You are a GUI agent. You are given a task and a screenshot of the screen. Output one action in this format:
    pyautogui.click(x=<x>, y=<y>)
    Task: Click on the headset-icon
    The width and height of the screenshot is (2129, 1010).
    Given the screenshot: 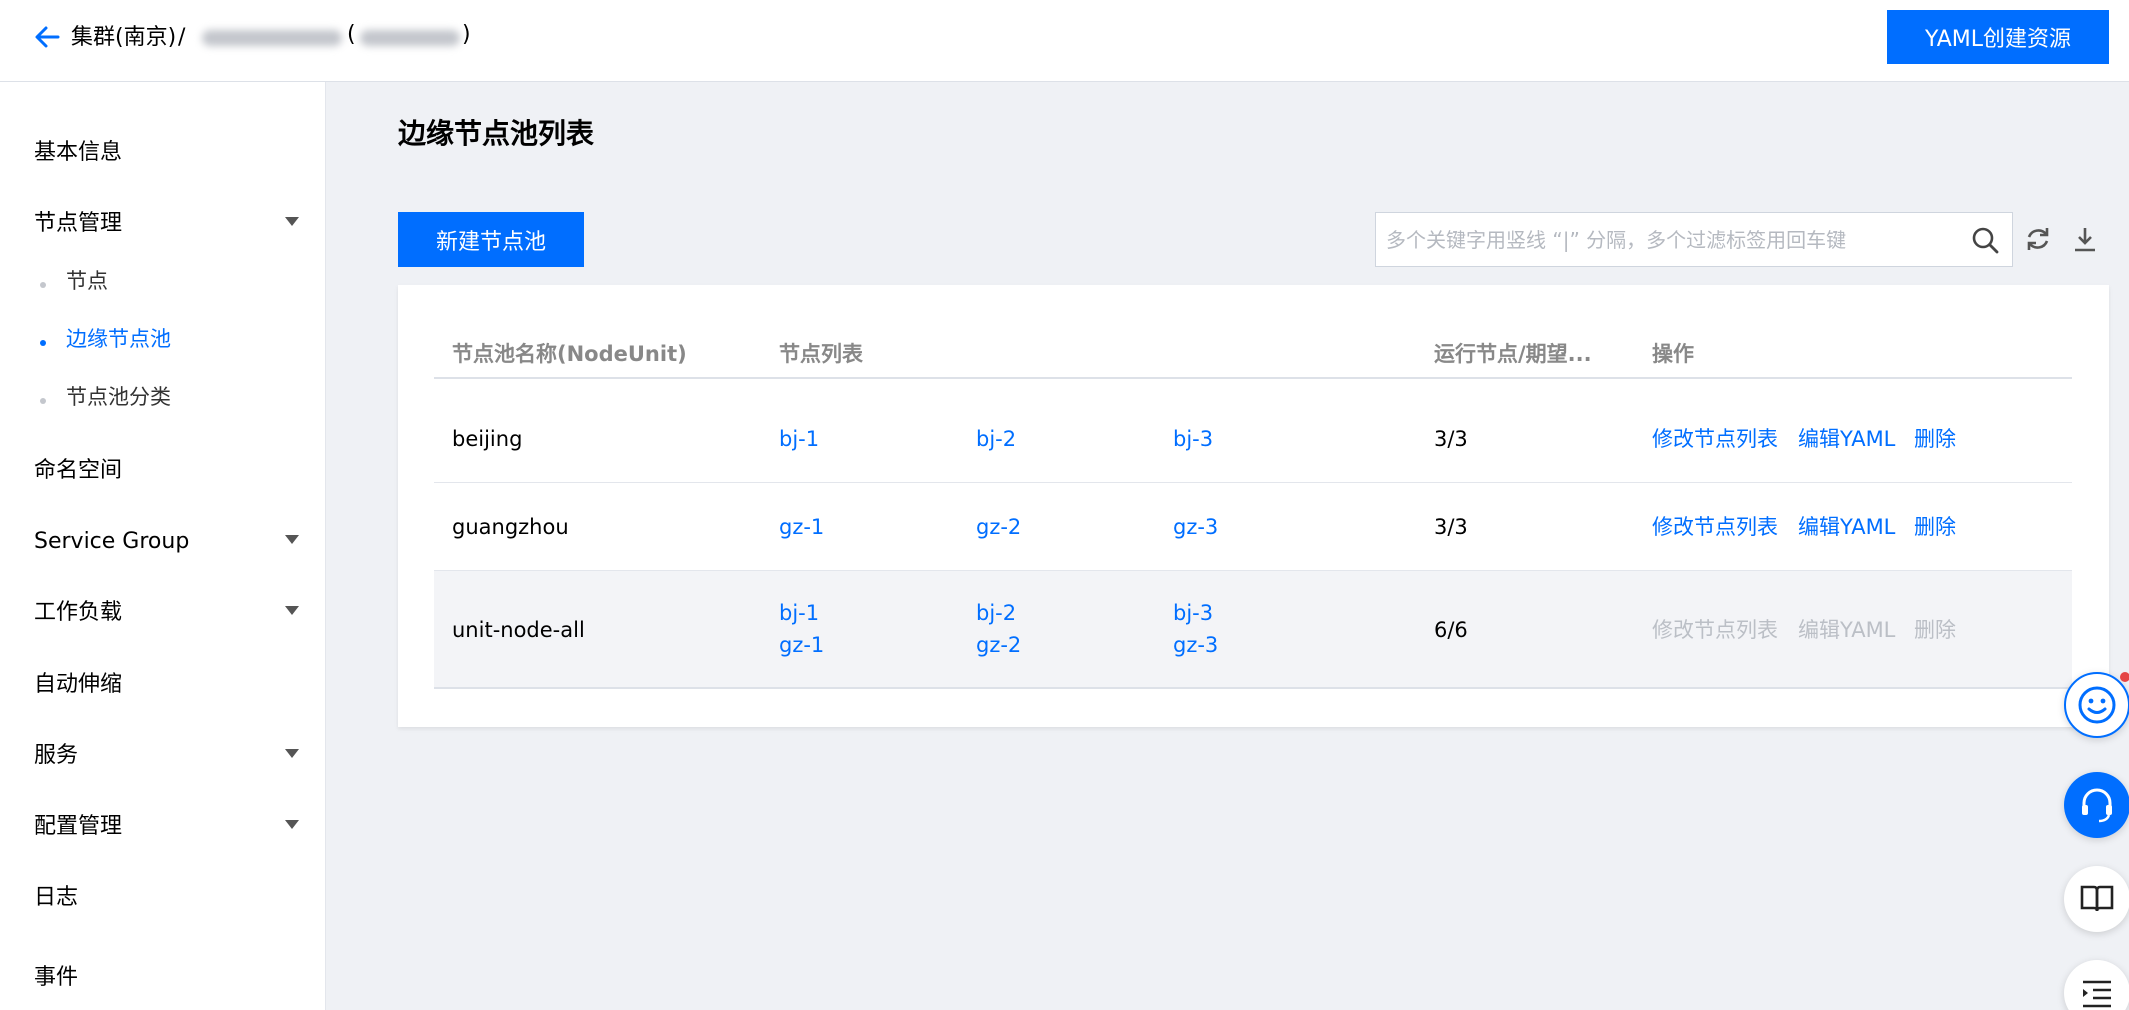 What is the action you would take?
    pyautogui.click(x=2097, y=805)
    